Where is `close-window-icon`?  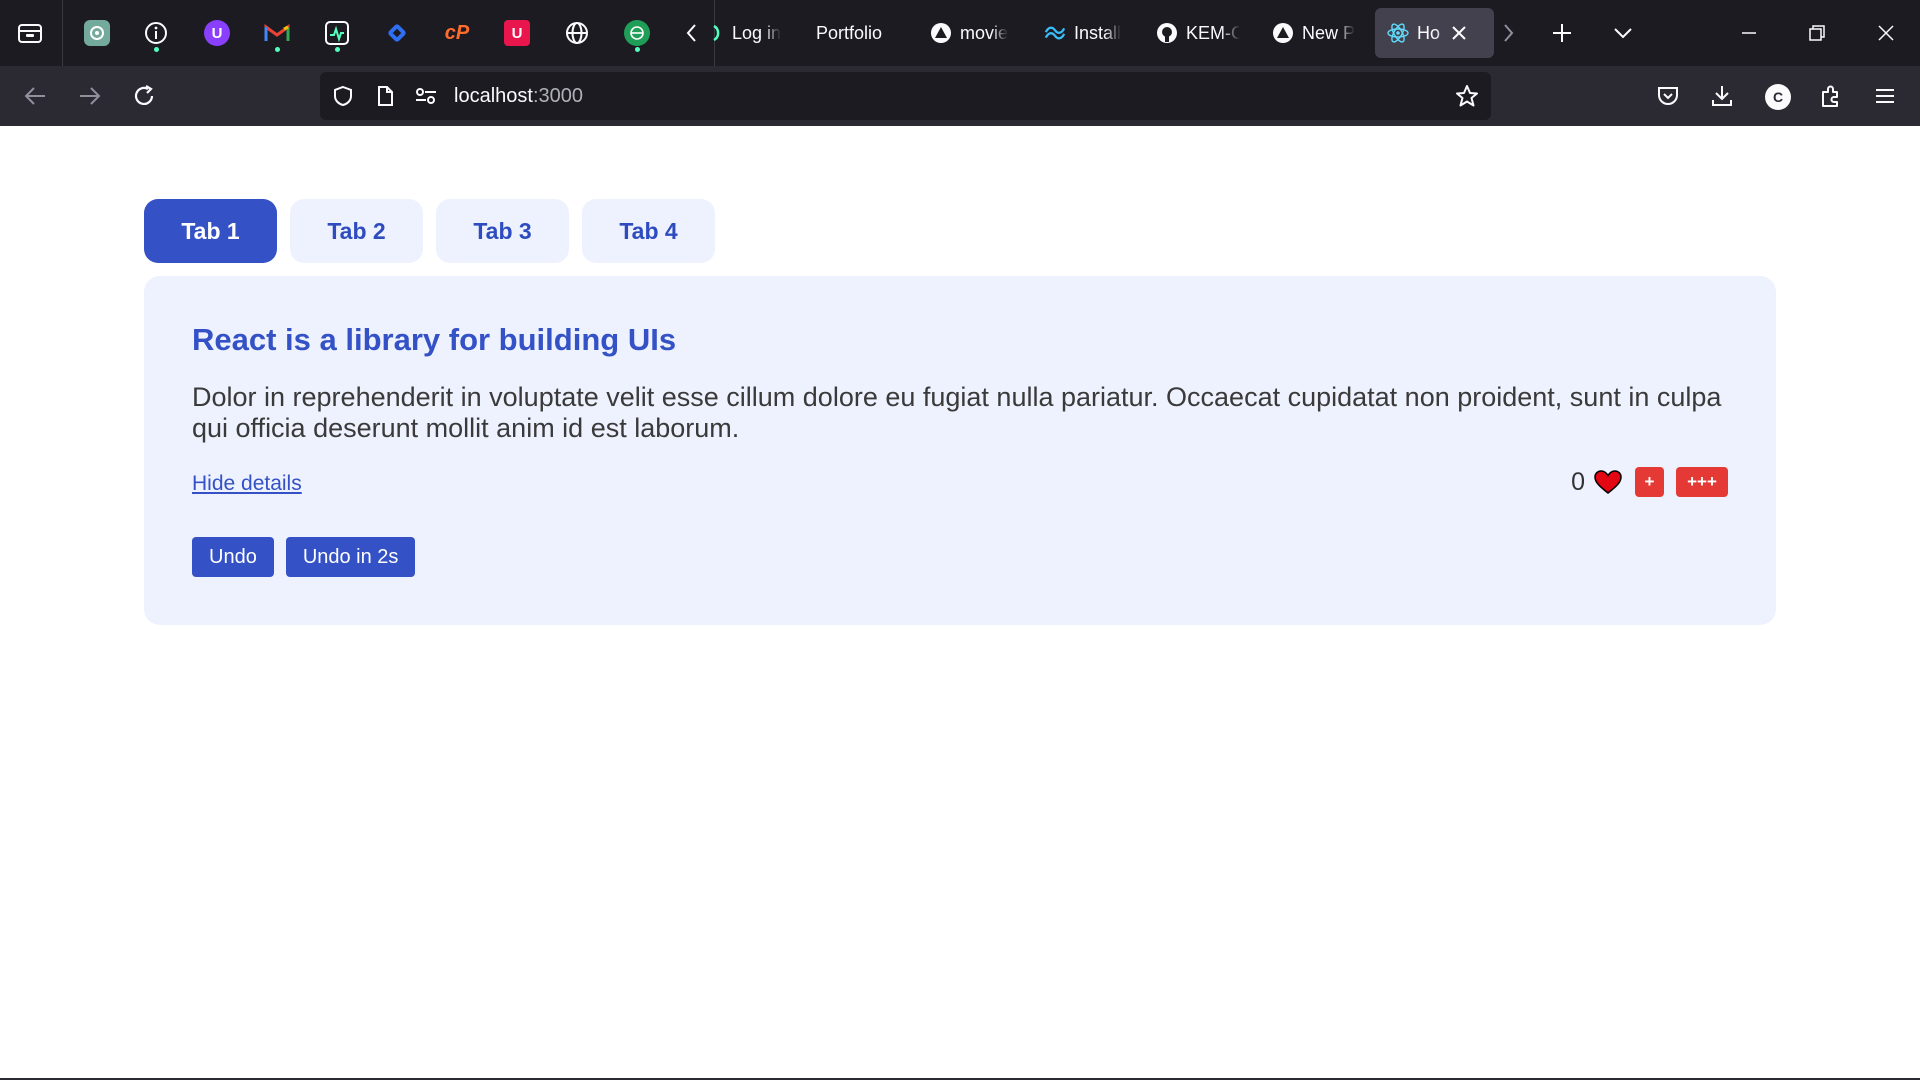 close-window-icon is located at coordinates (1886, 33).